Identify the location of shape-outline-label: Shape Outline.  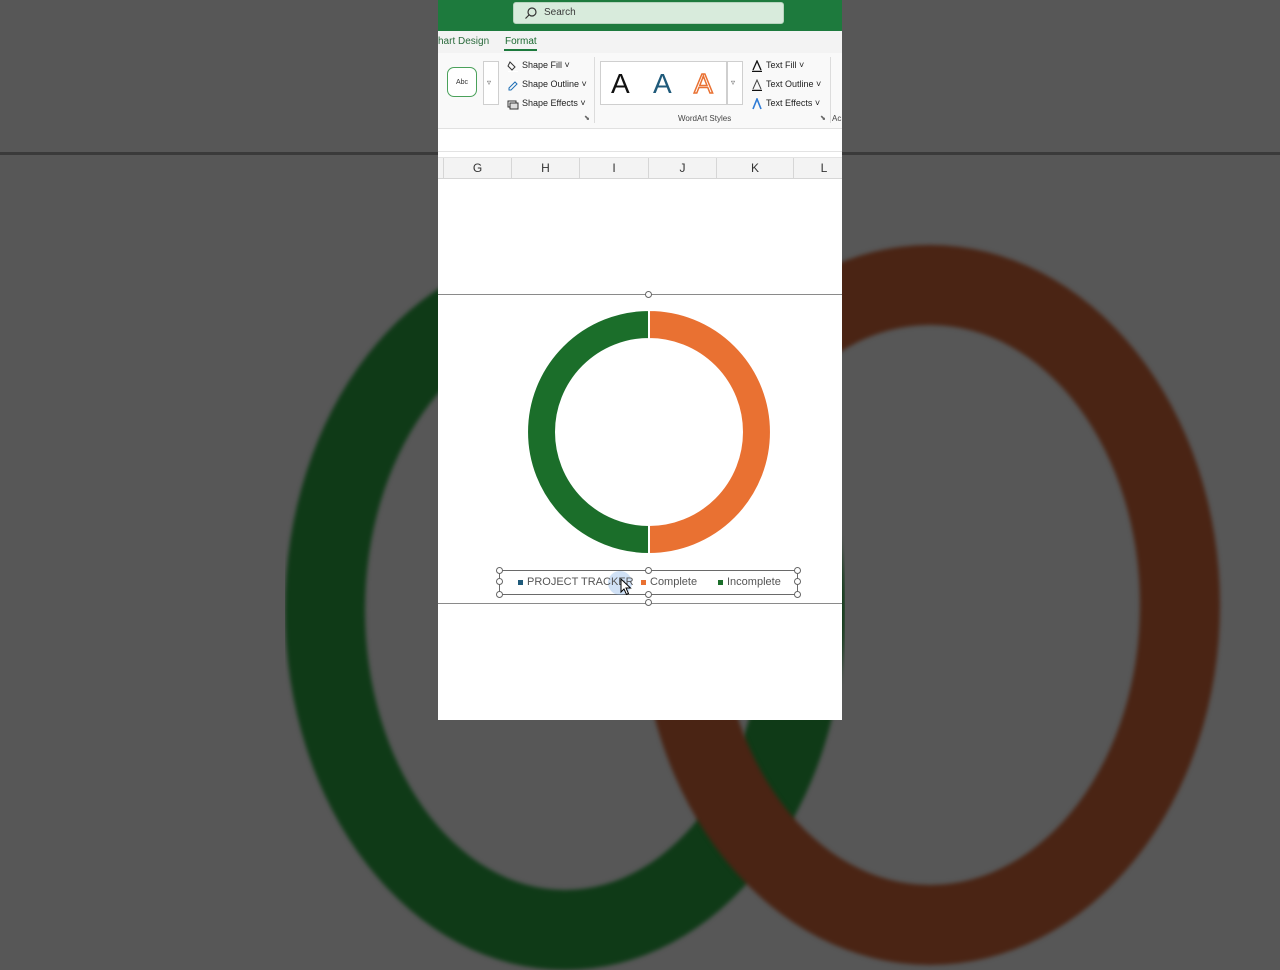
(551, 84).